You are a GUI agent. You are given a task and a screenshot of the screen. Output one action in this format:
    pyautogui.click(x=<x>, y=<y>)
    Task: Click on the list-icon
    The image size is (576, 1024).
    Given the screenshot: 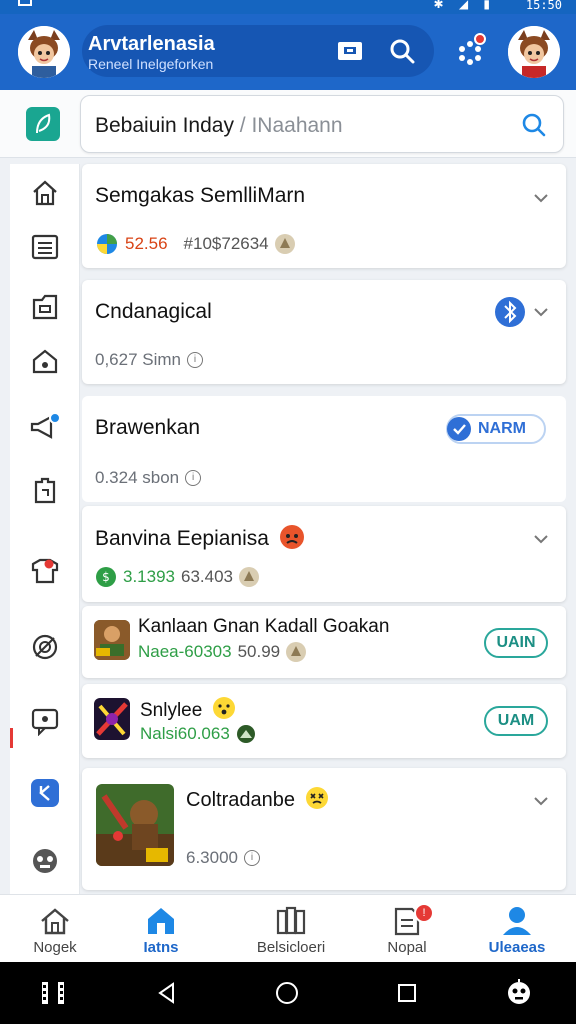 What is the action you would take?
    pyautogui.click(x=45, y=247)
    